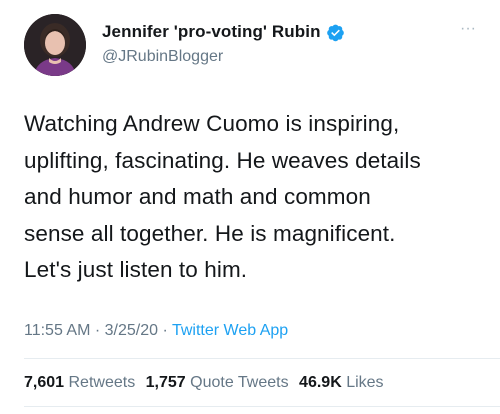 The width and height of the screenshot is (500, 414). I want to click on likes-stat: 46.9K Likes, so click(341, 382).